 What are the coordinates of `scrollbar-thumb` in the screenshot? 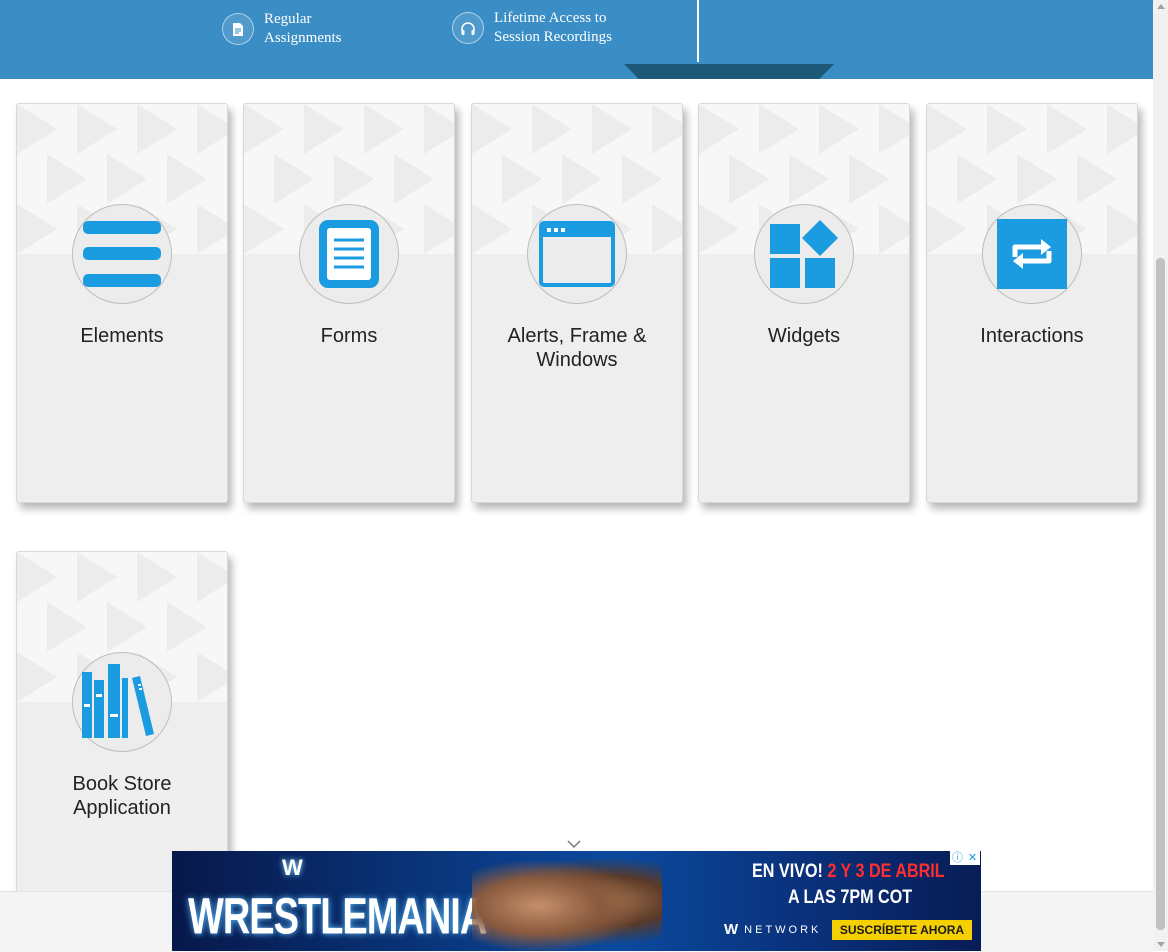 It's located at (1160, 594).